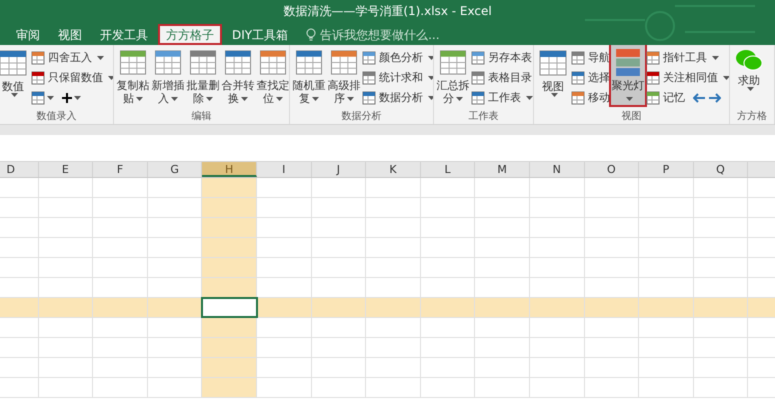 The width and height of the screenshot is (775, 400). I want to click on column-header: D, so click(19, 169).